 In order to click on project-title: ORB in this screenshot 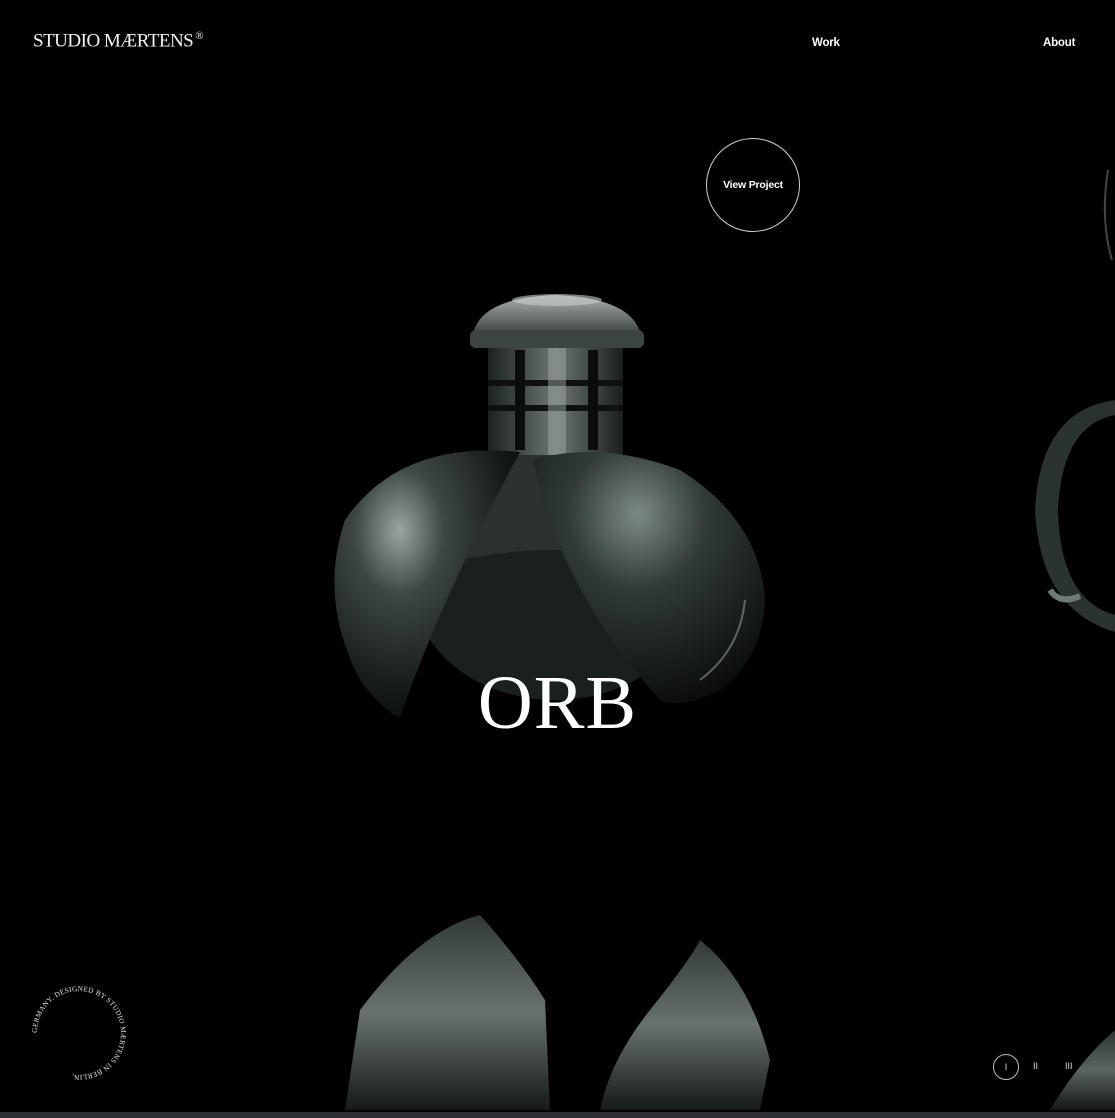, I will do `click(557, 703)`.